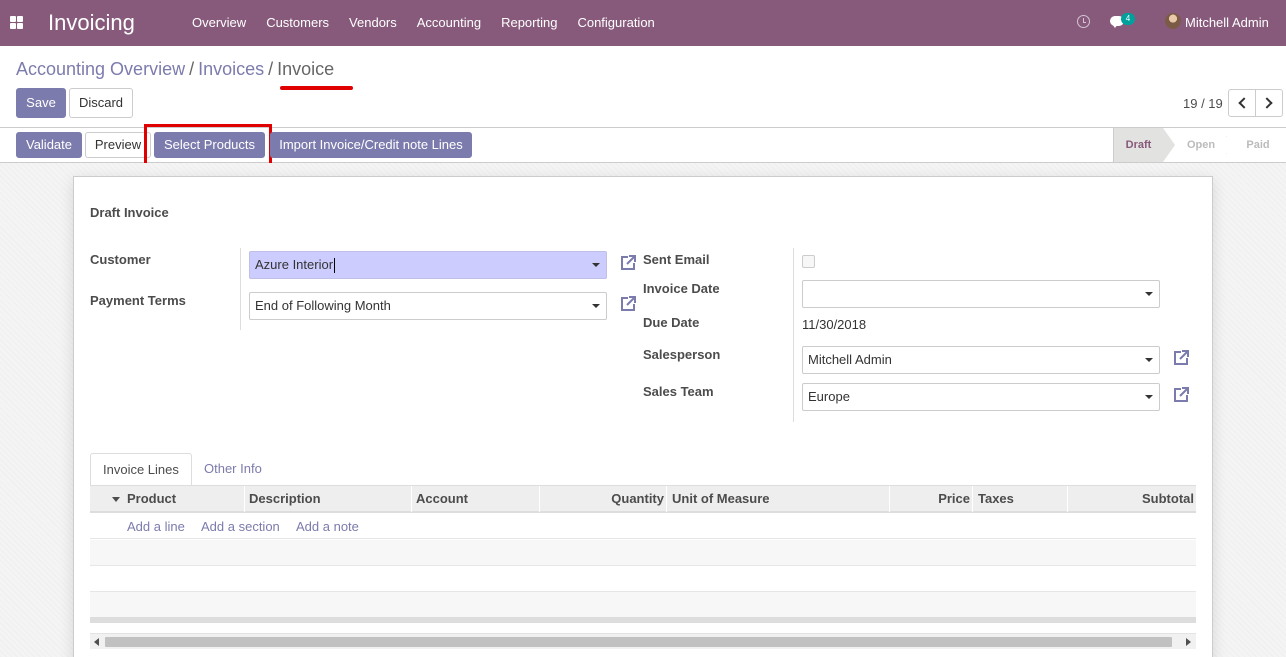 The width and height of the screenshot is (1286, 657). What do you see at coordinates (118, 145) in the screenshot?
I see `preview-button: Preview` at bounding box center [118, 145].